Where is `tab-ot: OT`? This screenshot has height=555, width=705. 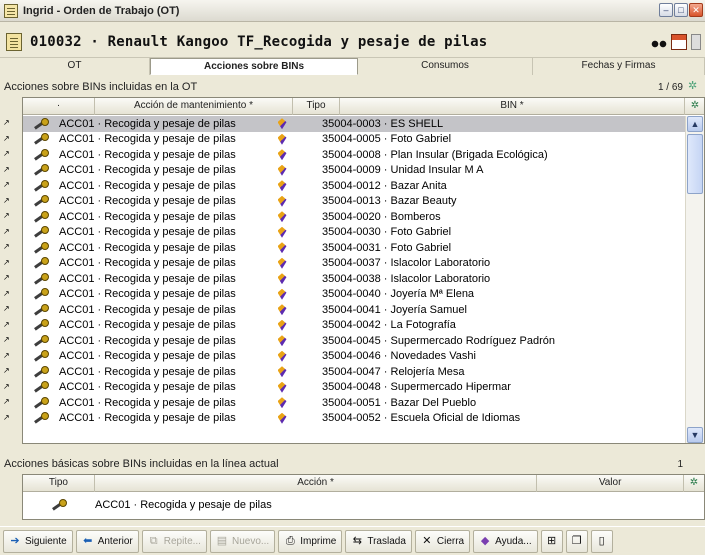
tab-ot: OT is located at coordinates (75, 66).